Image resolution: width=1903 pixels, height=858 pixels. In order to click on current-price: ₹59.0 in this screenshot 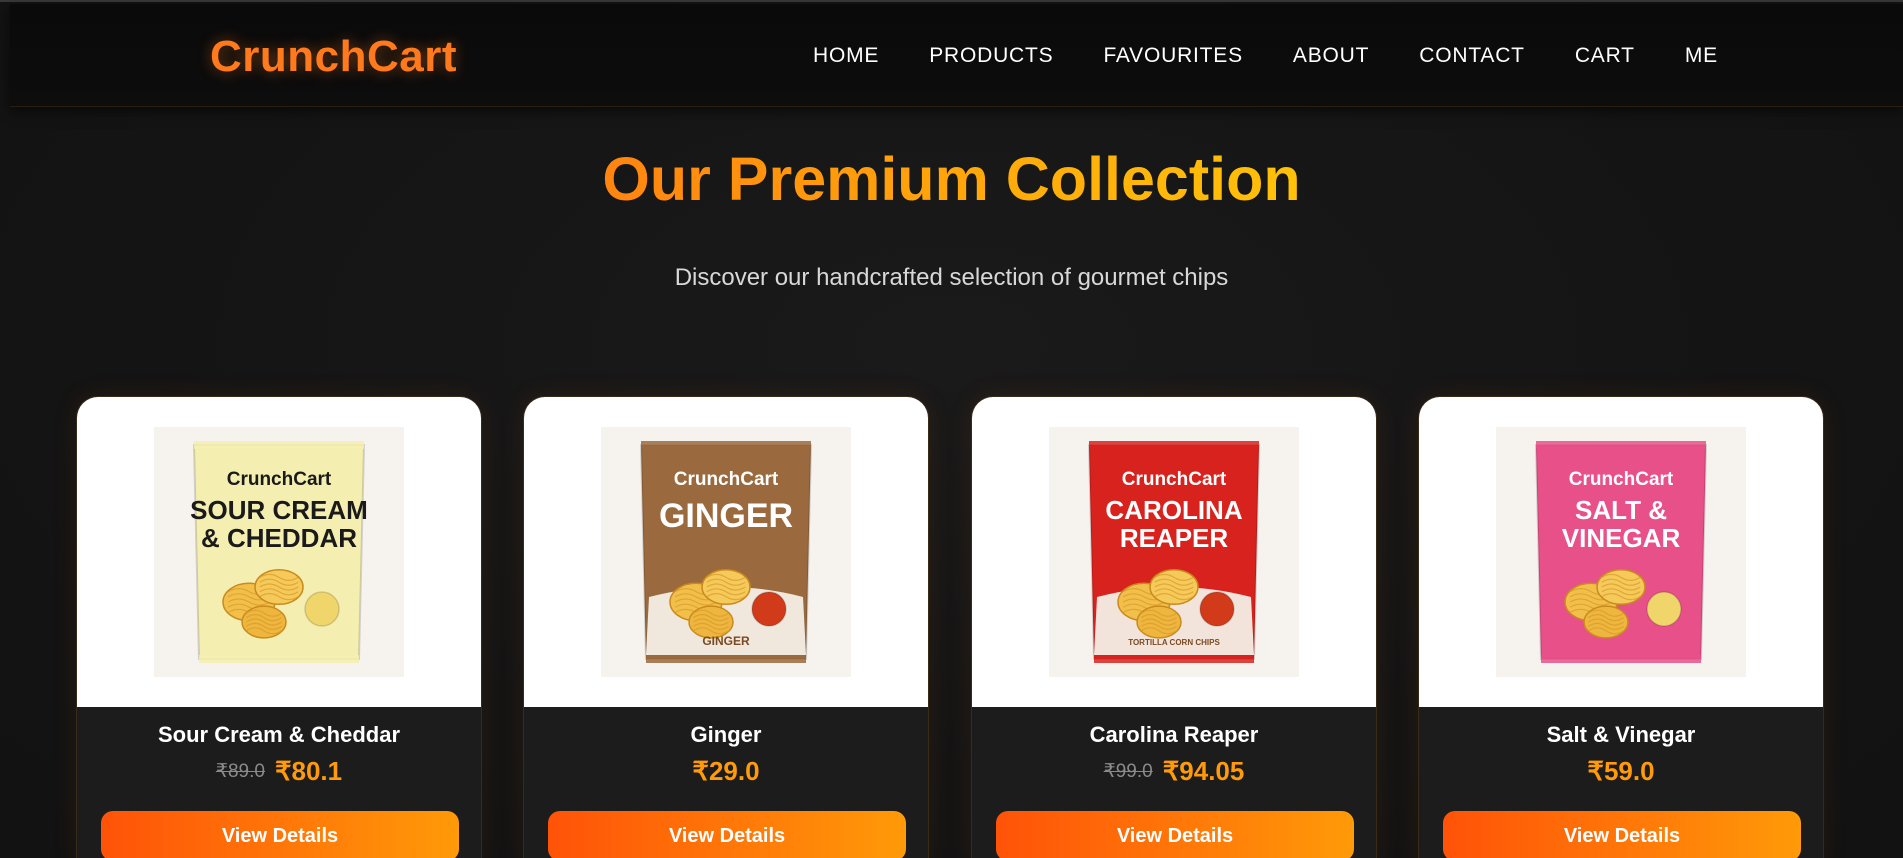, I will do `click(1621, 771)`.